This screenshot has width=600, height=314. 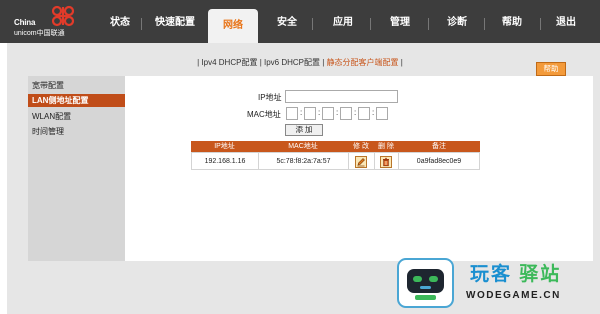 I want to click on sidebar-item-time: 时间管理, so click(x=76, y=131).